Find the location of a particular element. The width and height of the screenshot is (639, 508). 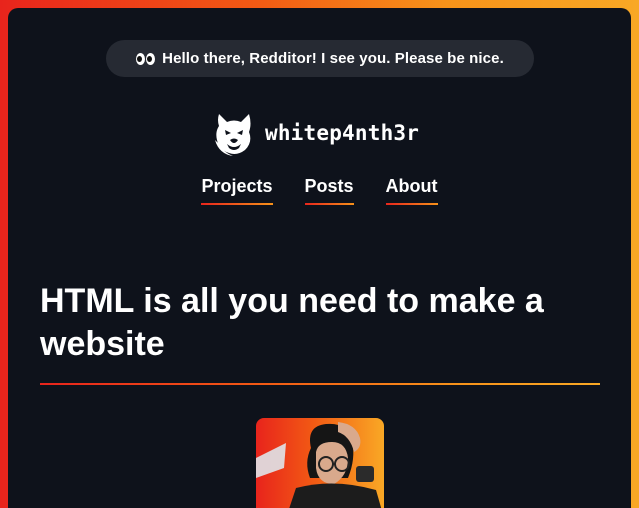

author-avatar is located at coordinates (320, 463).